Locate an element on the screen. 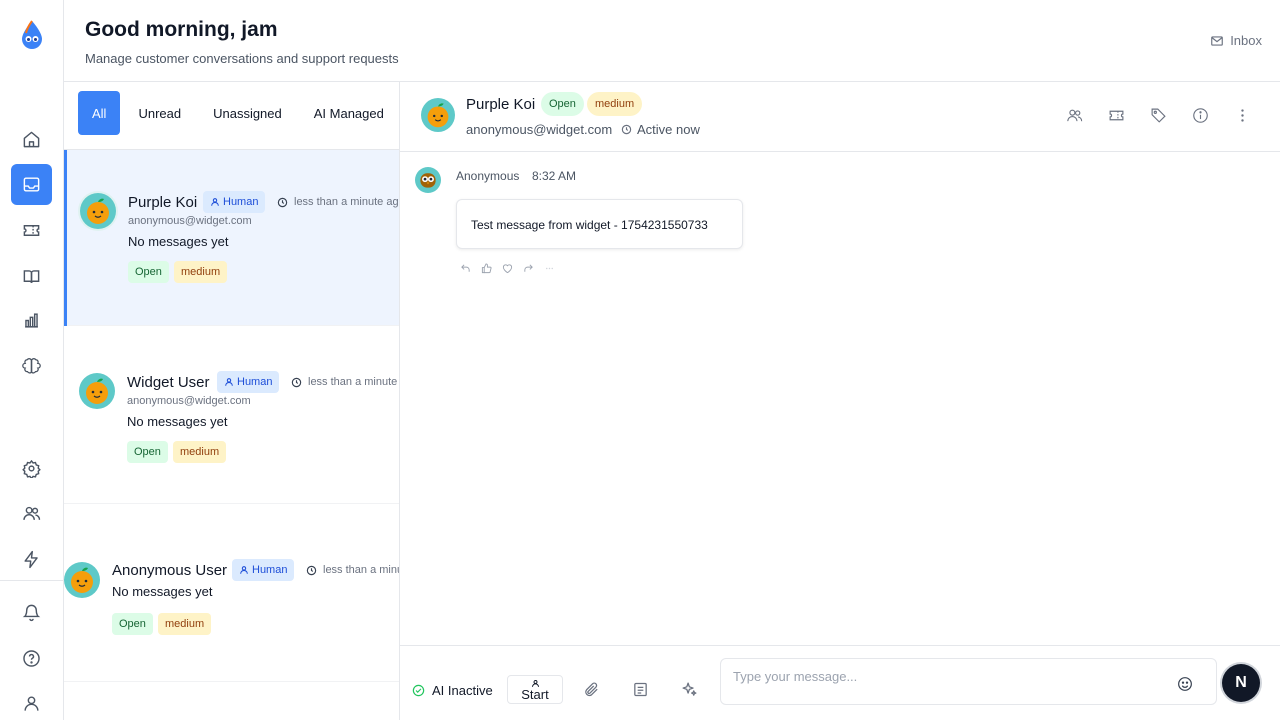 The width and height of the screenshot is (1280, 720). tag-icon is located at coordinates (1158, 115).